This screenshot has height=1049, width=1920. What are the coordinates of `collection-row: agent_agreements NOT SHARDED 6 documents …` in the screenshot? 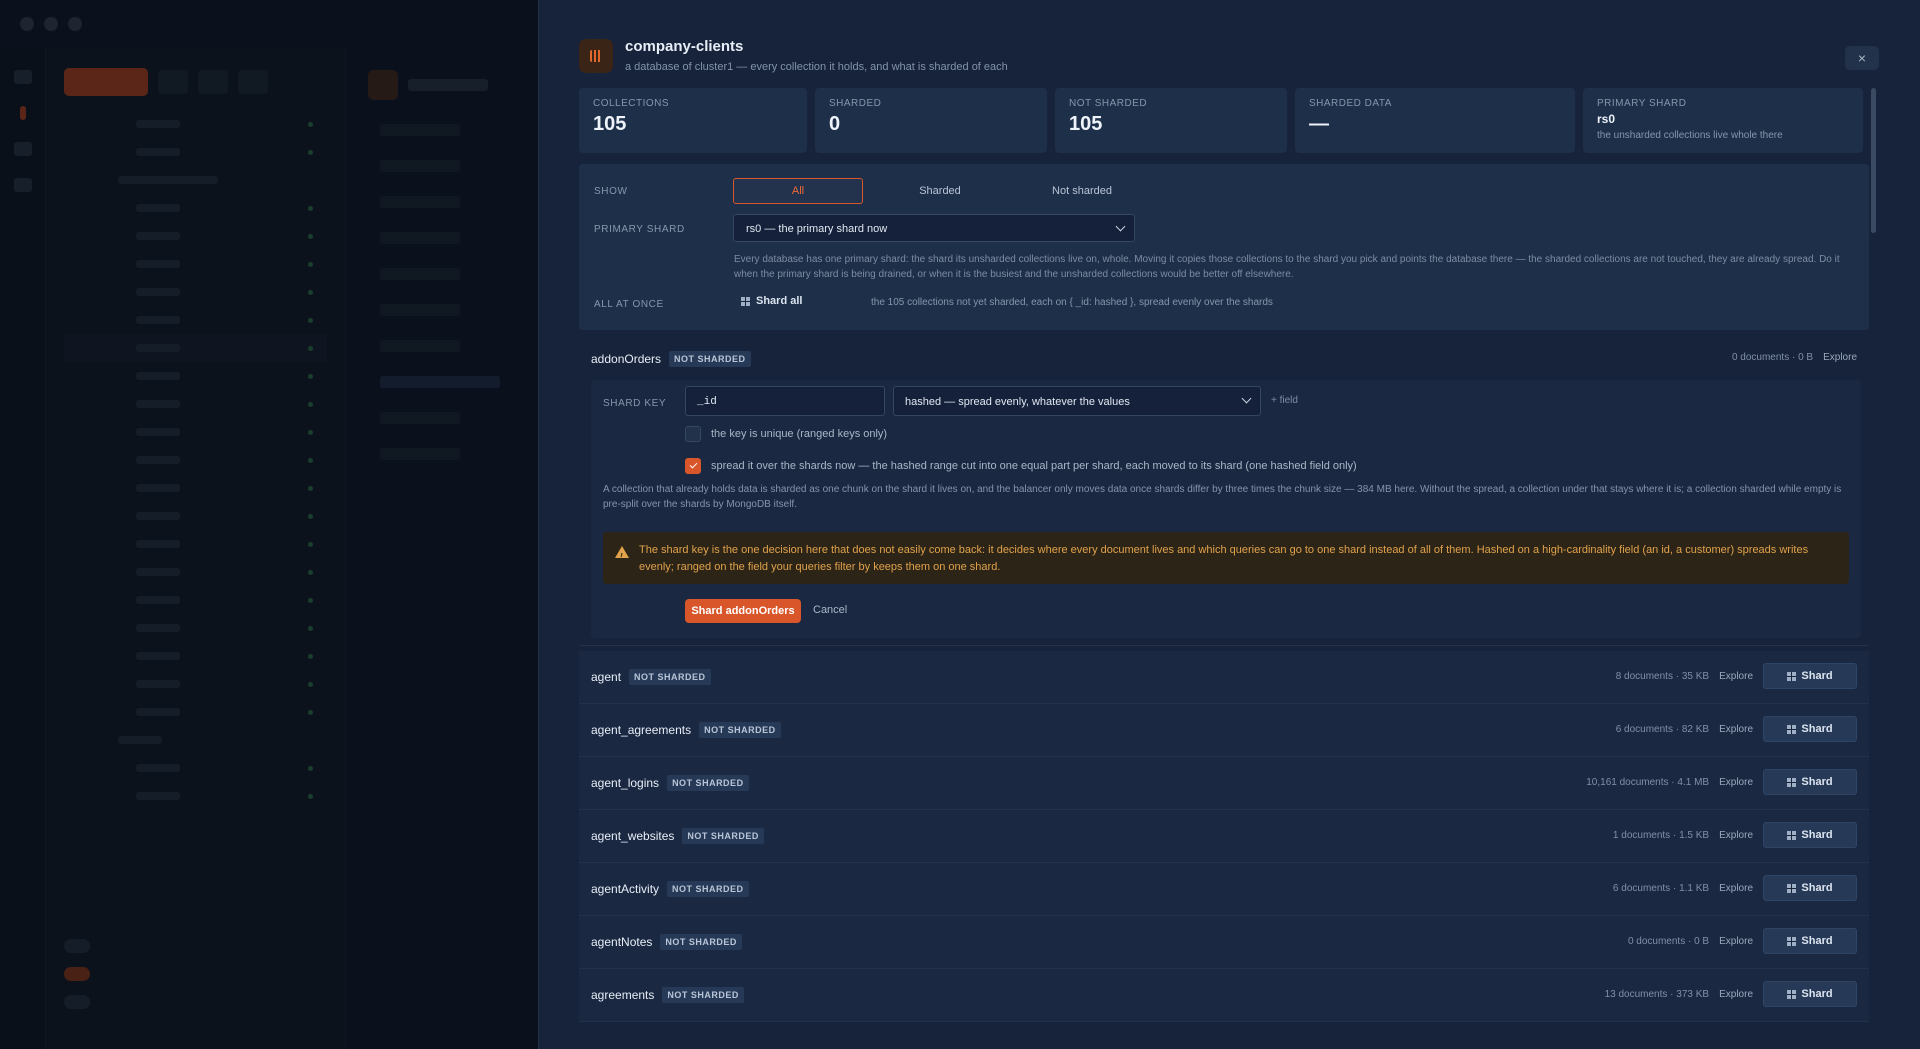 It's located at (1224, 730).